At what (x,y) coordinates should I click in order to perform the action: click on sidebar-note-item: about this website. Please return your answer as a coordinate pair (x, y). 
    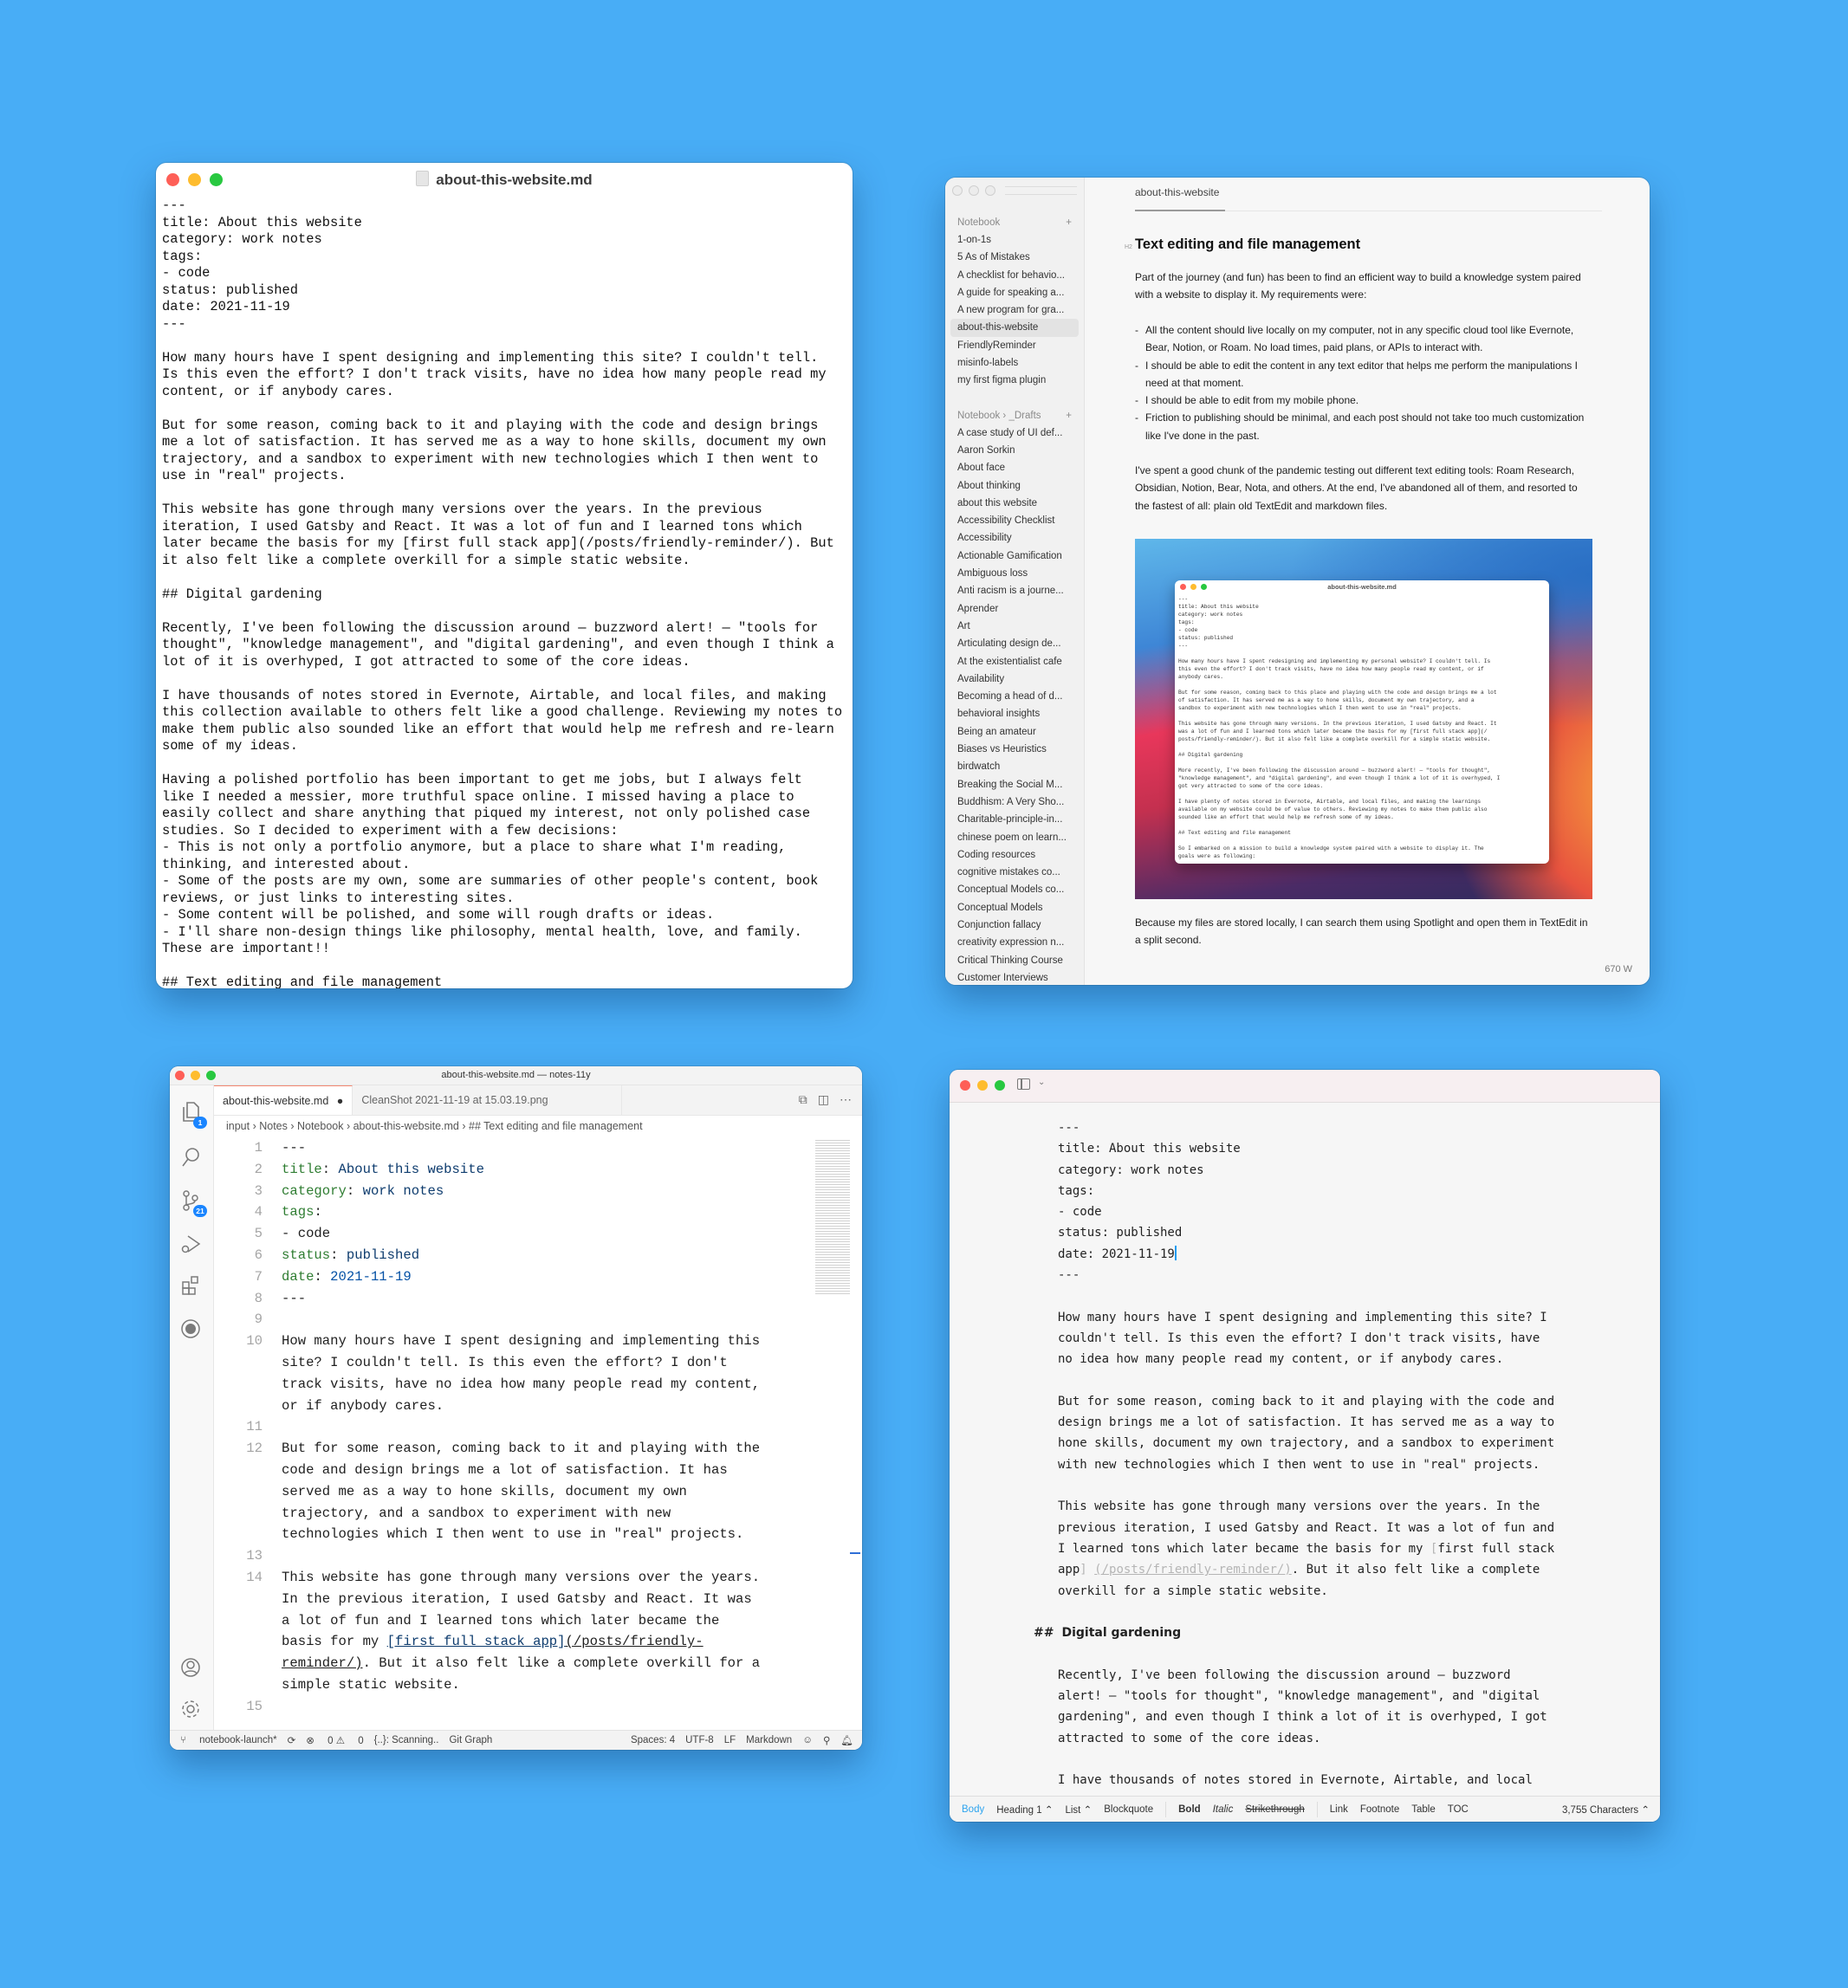
    Looking at the image, I should click on (1015, 503).